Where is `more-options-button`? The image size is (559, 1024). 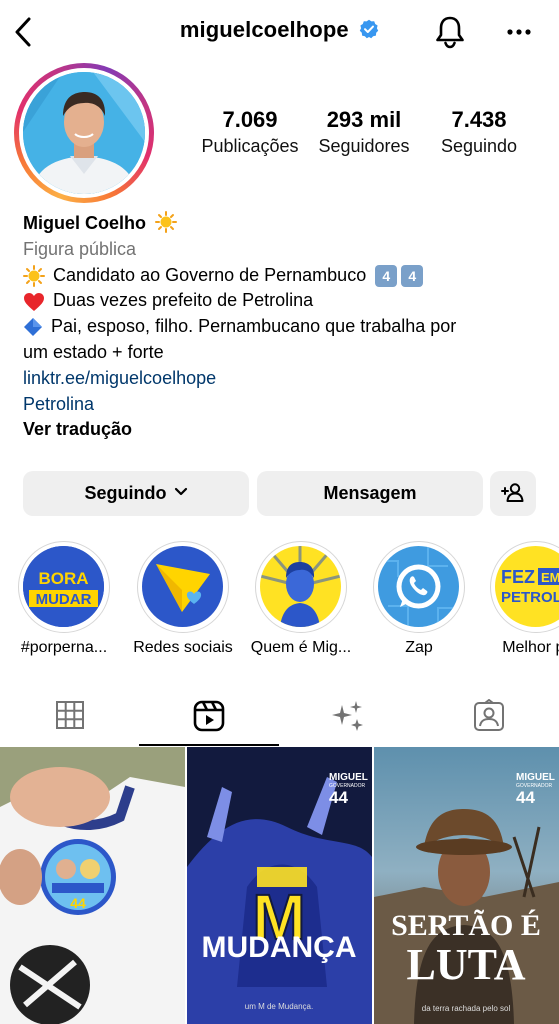
more-options-button is located at coordinates (520, 32).